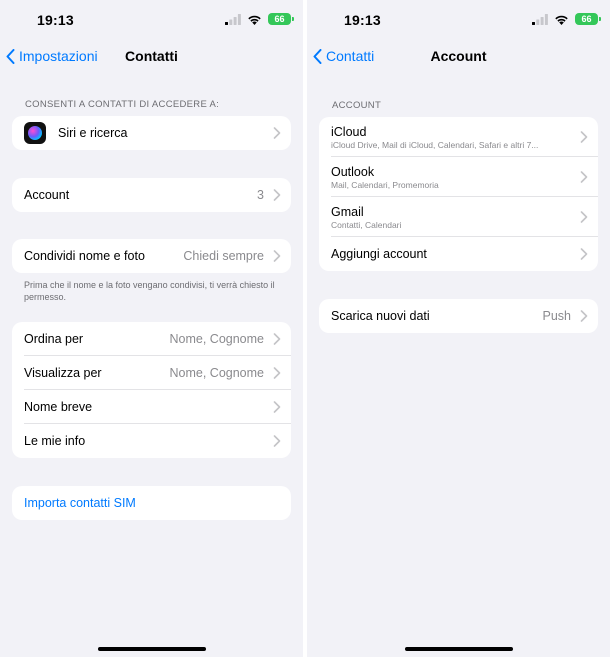 The image size is (610, 657). What do you see at coordinates (458, 177) in the screenshot?
I see `account-item-outlook: Outlook Mail, Calendari, Promemoria` at bounding box center [458, 177].